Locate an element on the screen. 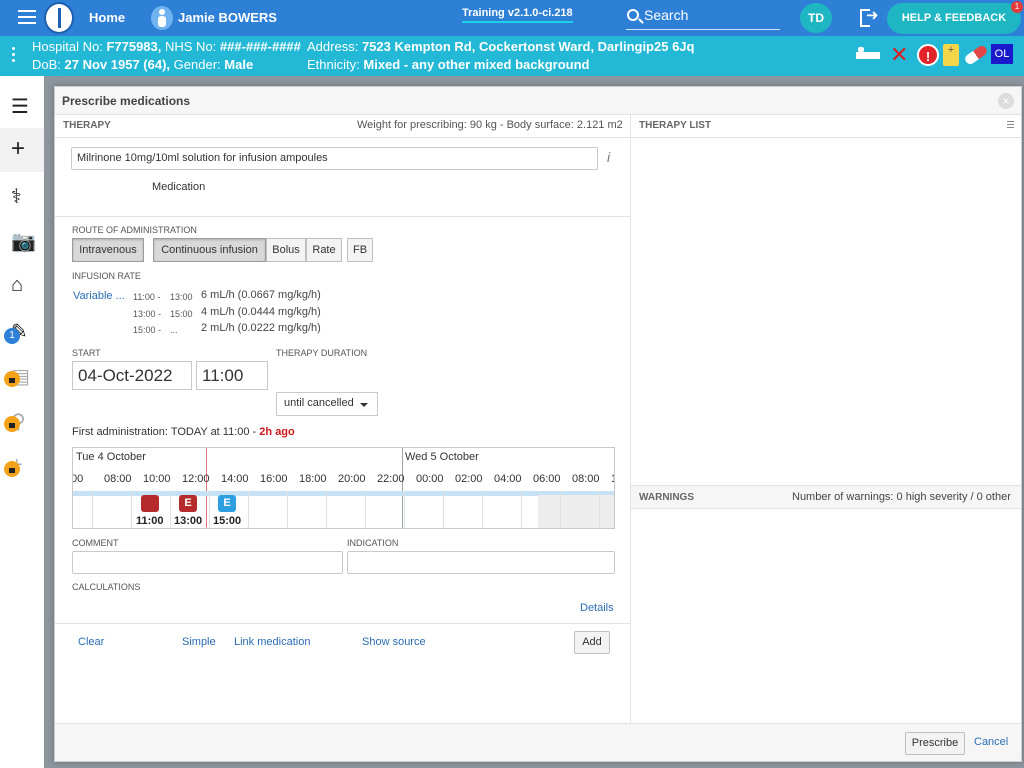 The image size is (1024, 768). comment-label: COMMENT is located at coordinates (95, 543).